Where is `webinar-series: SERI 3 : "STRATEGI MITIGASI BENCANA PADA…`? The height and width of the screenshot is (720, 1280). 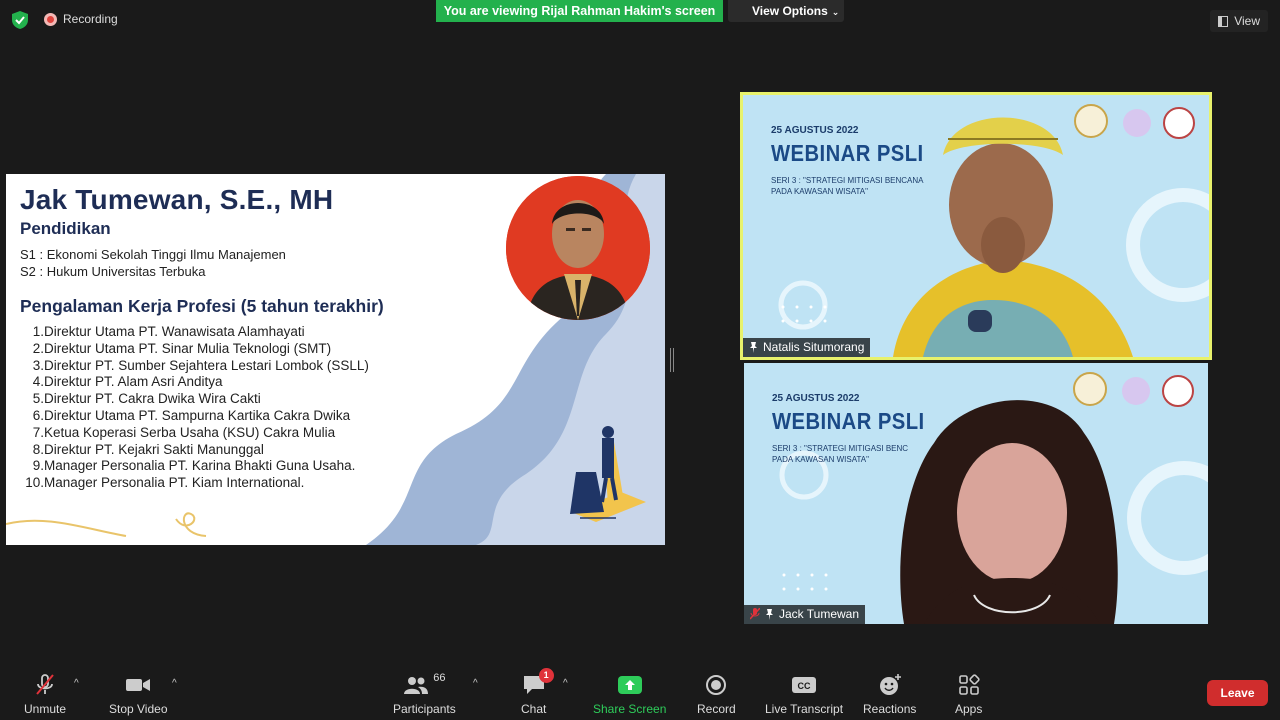 webinar-series: SERI 3 : "STRATEGI MITIGASI BENCANA PADA… is located at coordinates (847, 186).